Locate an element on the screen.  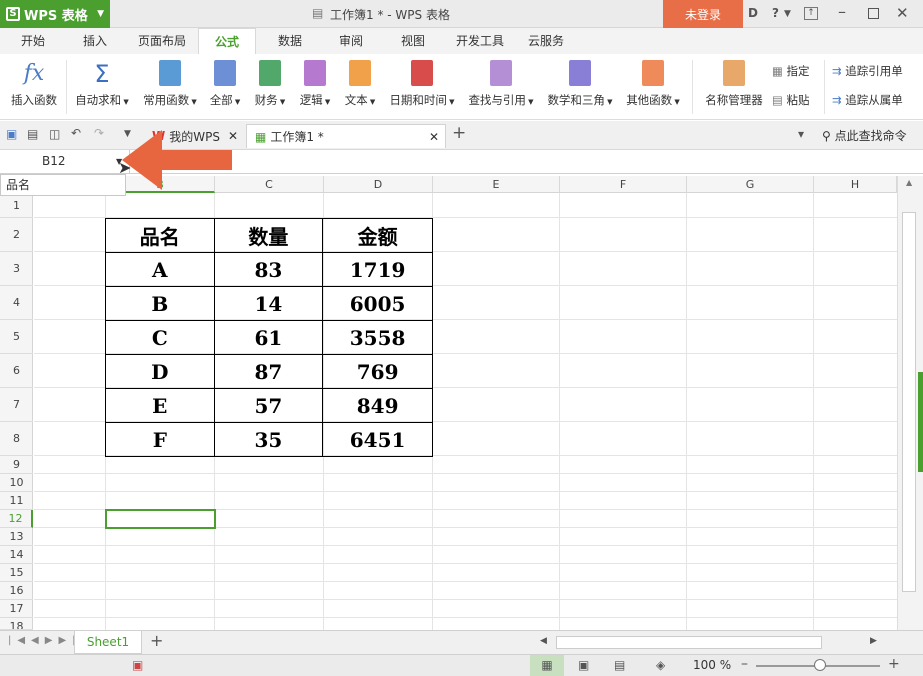
name-box: B12 ▼ is located at coordinates (65, 161).